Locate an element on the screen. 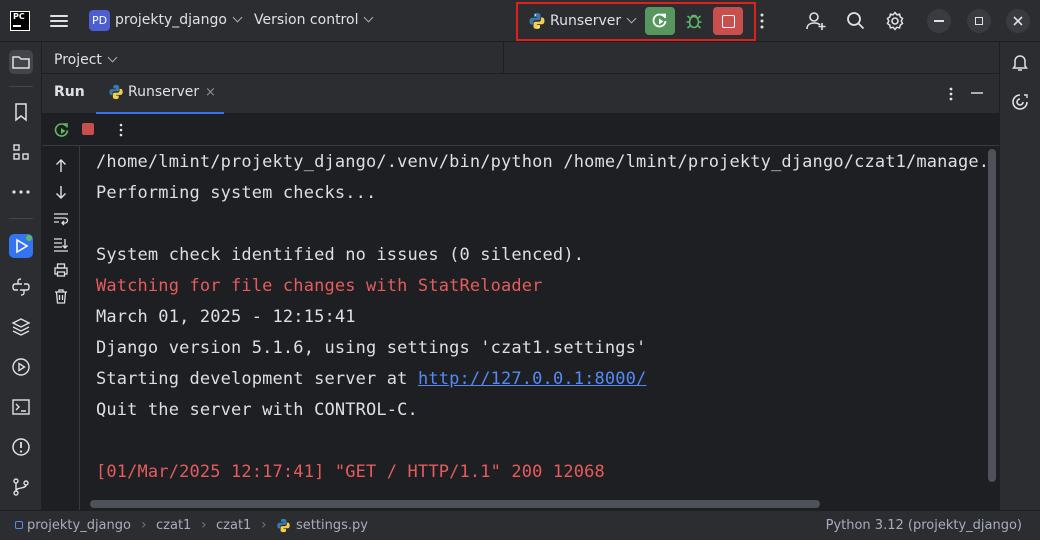 The height and width of the screenshot is (540, 1040). minimize-button is located at coordinates (939, 21).